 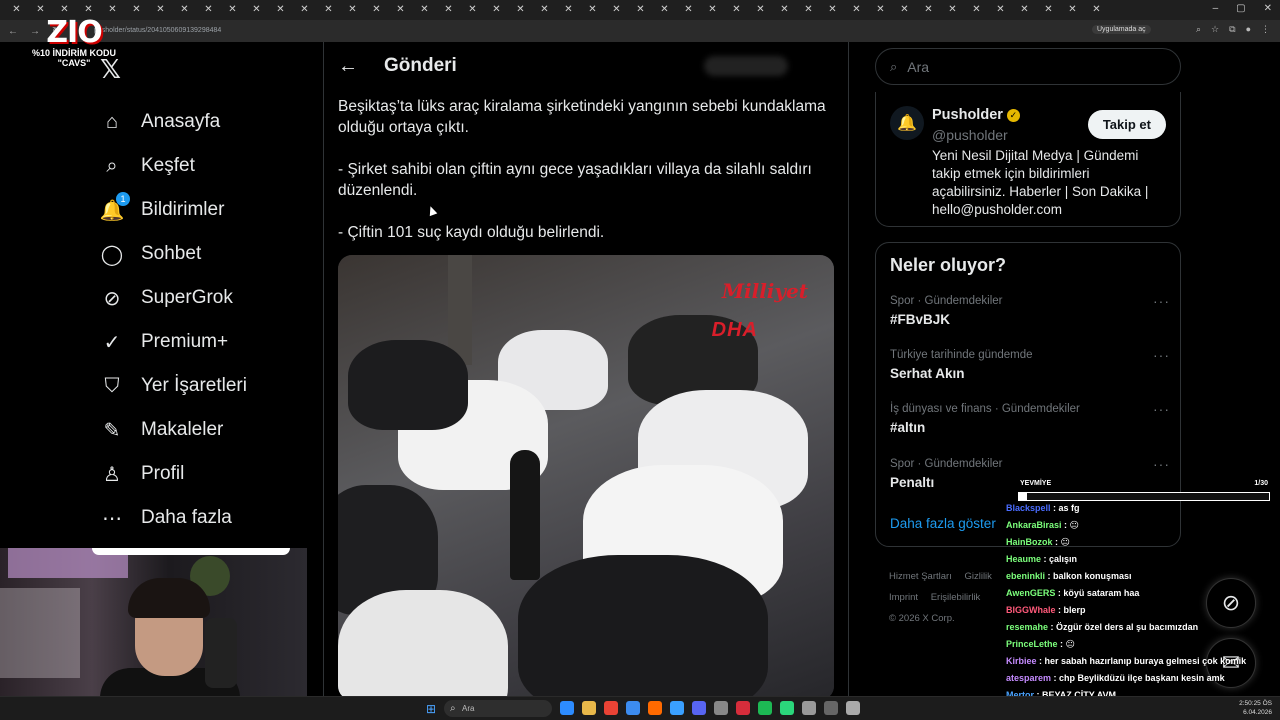 What do you see at coordinates (575, 31) in the screenshot?
I see `url-field: pusholder/status/2041050609139298484` at bounding box center [575, 31].